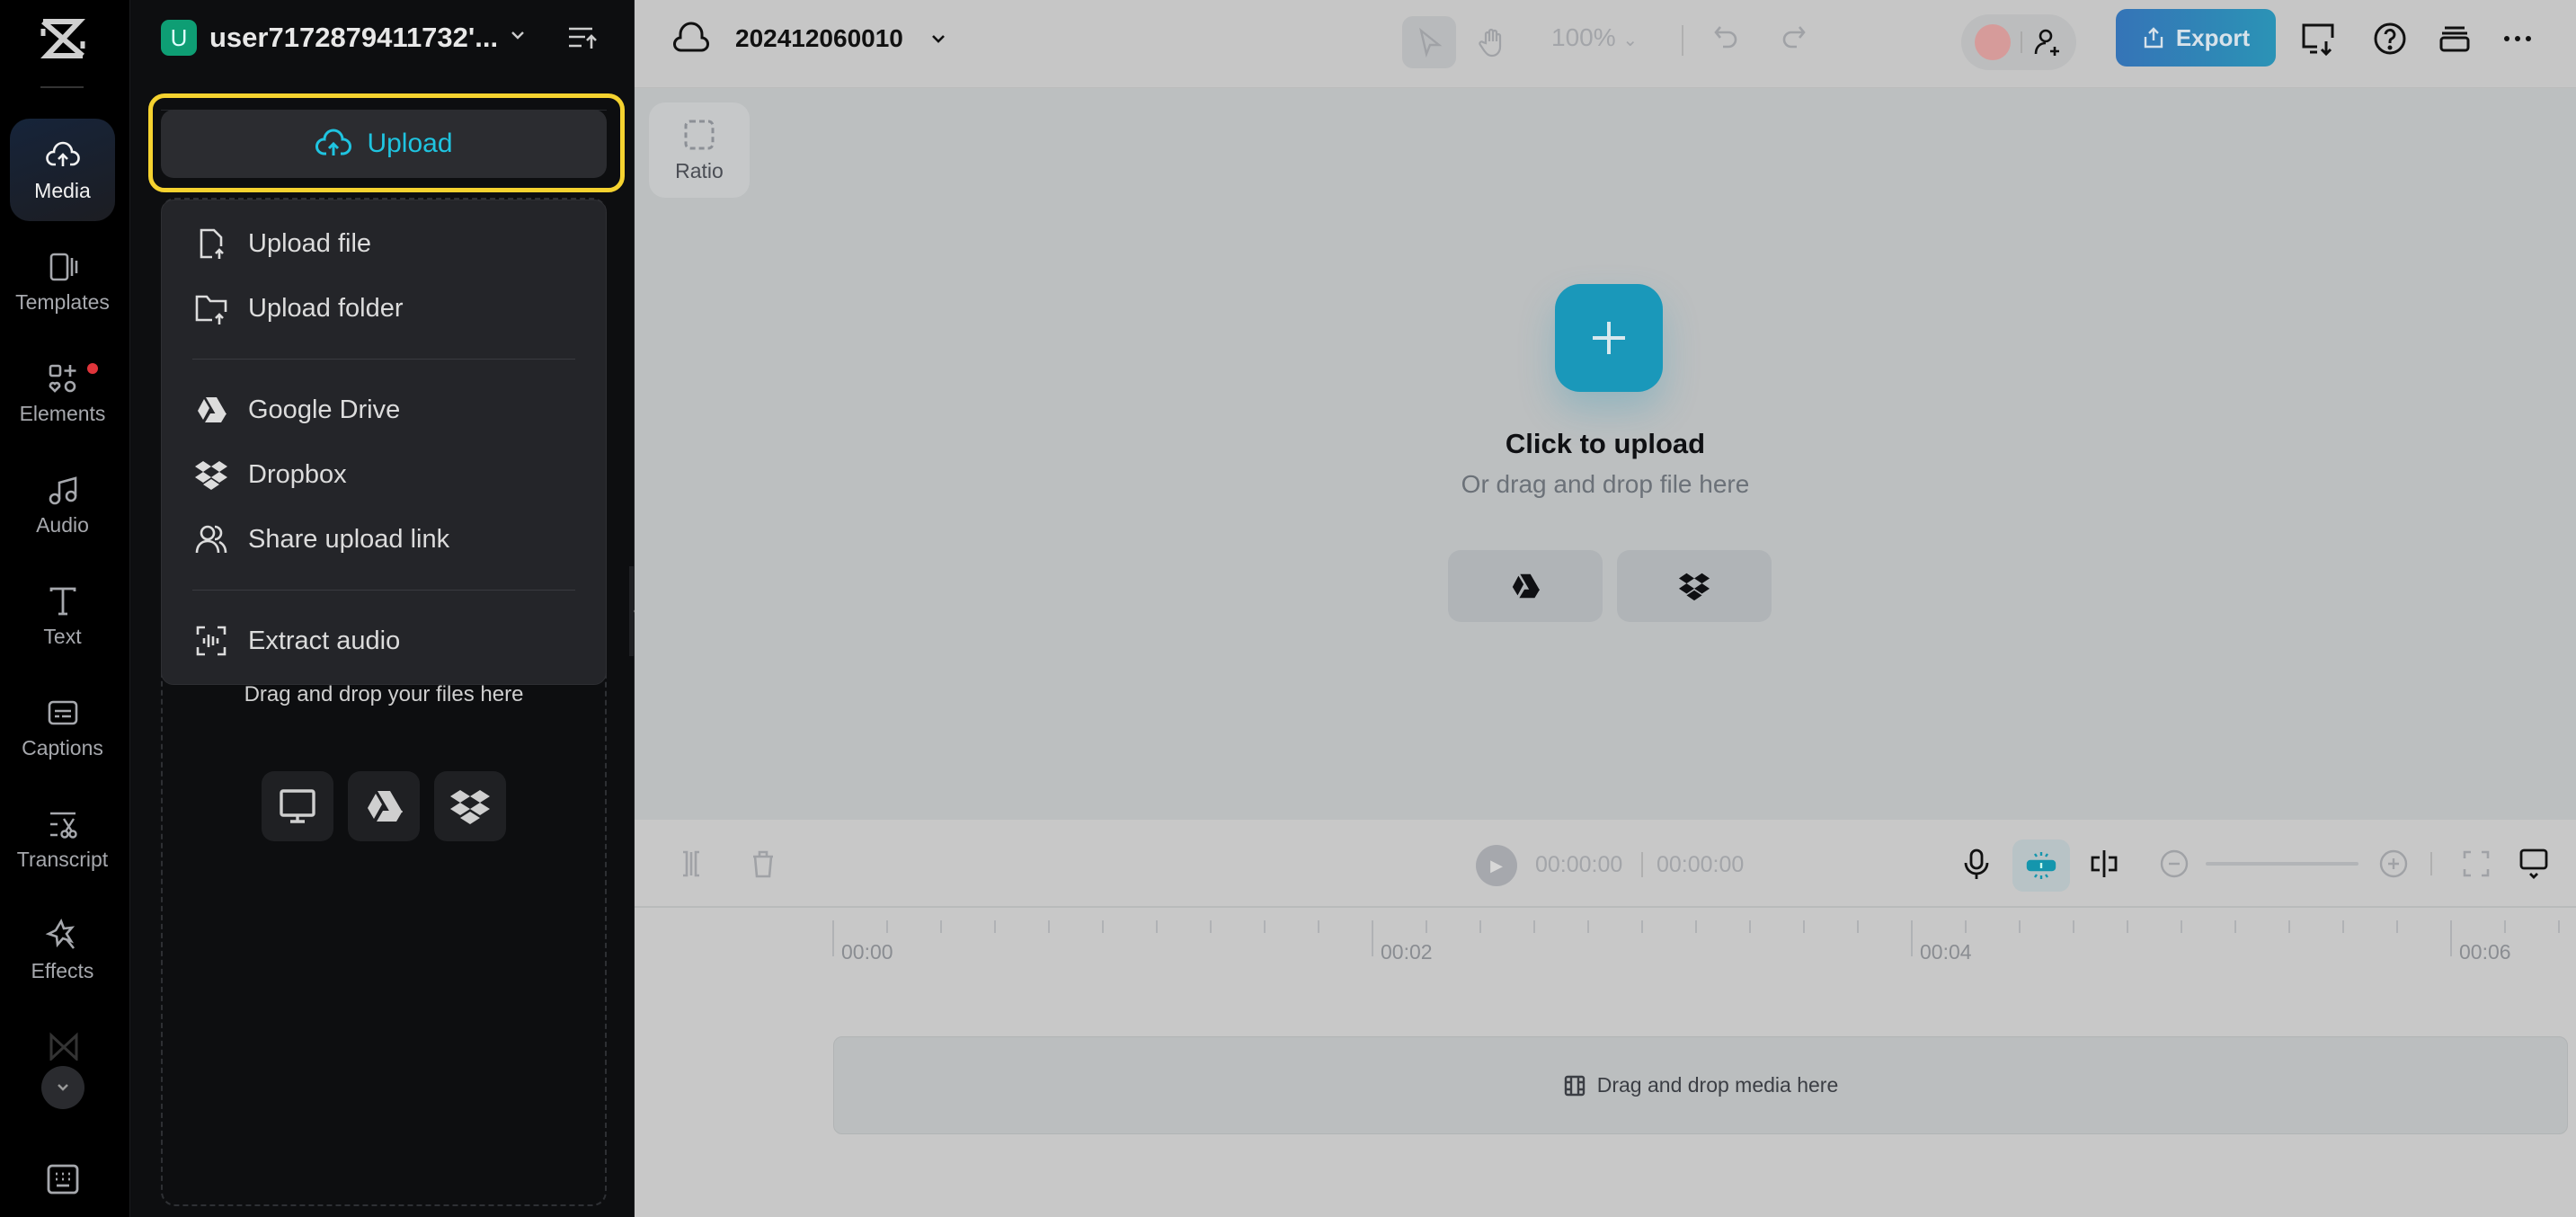  I want to click on upload-button: Upload, so click(384, 144).